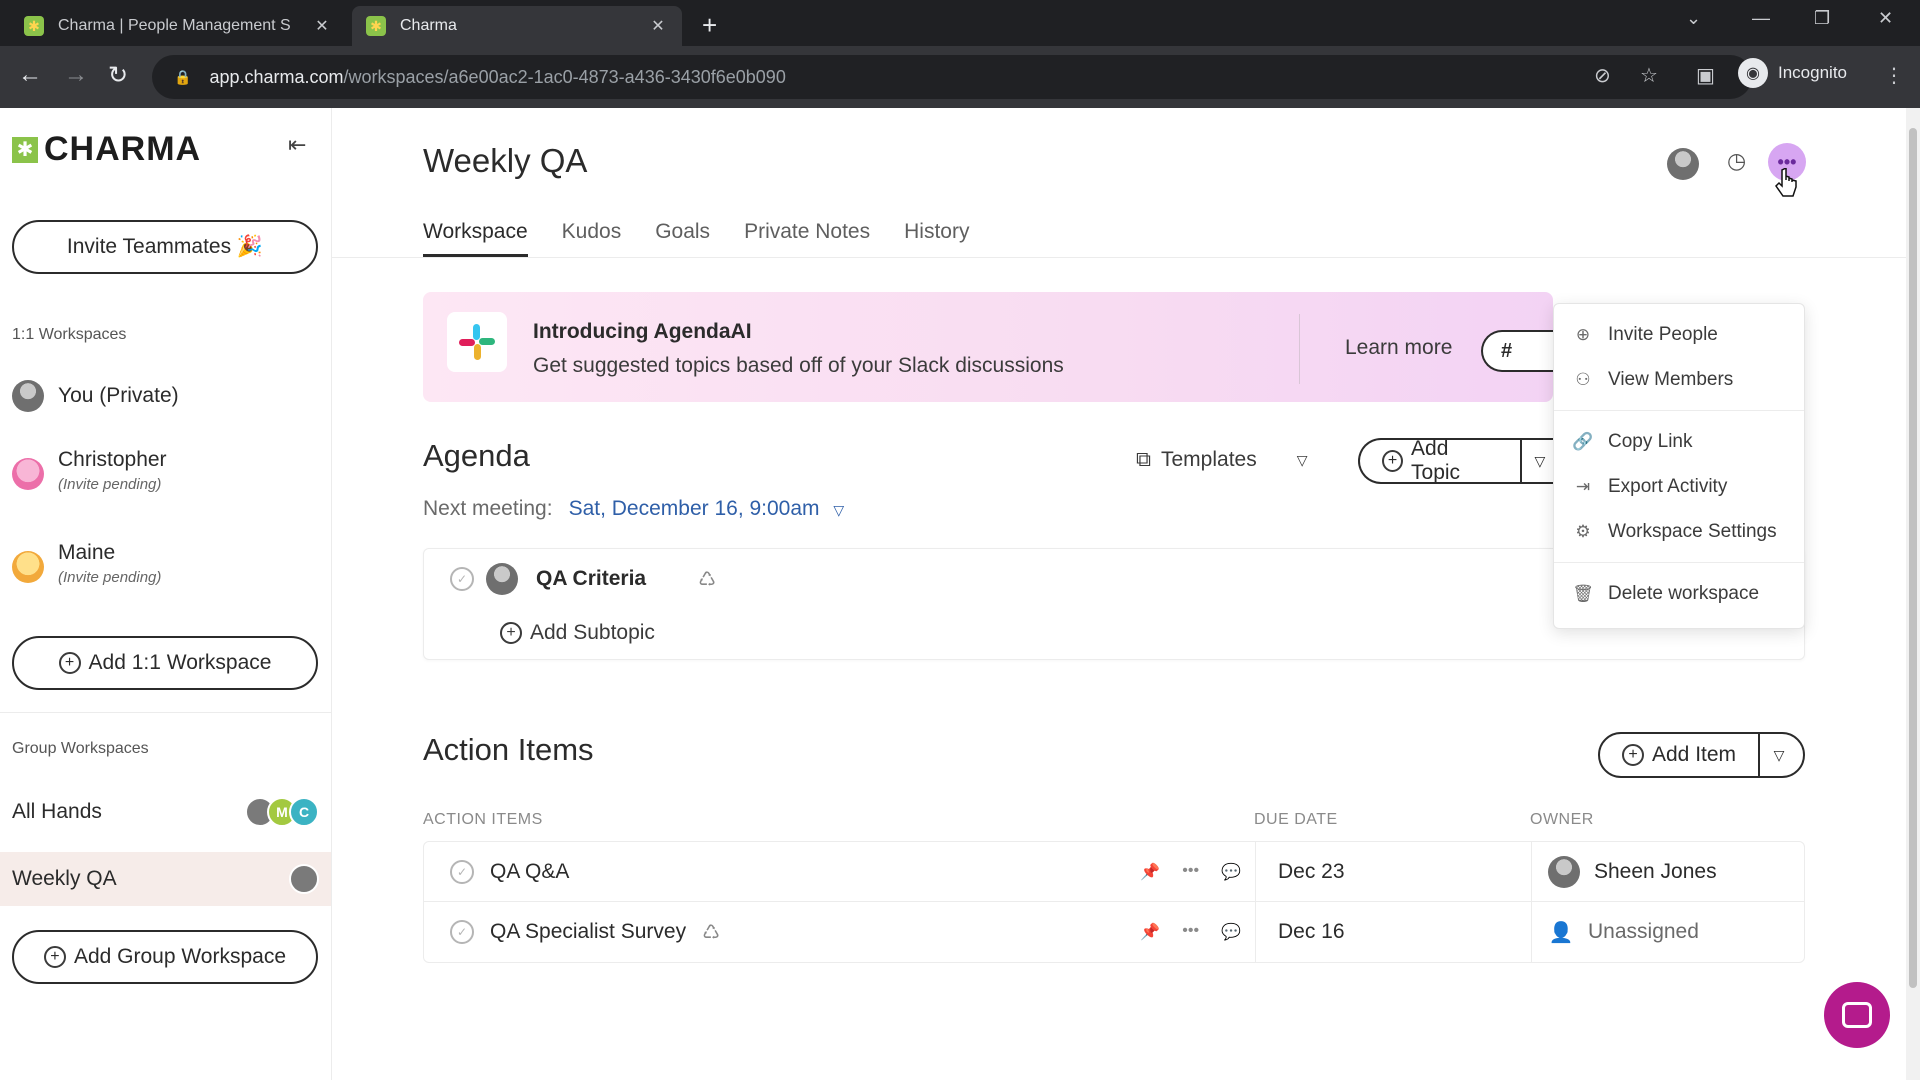 The height and width of the screenshot is (1080, 1920). Describe the element at coordinates (1683, 164) in the screenshot. I see `member-avatar` at that location.